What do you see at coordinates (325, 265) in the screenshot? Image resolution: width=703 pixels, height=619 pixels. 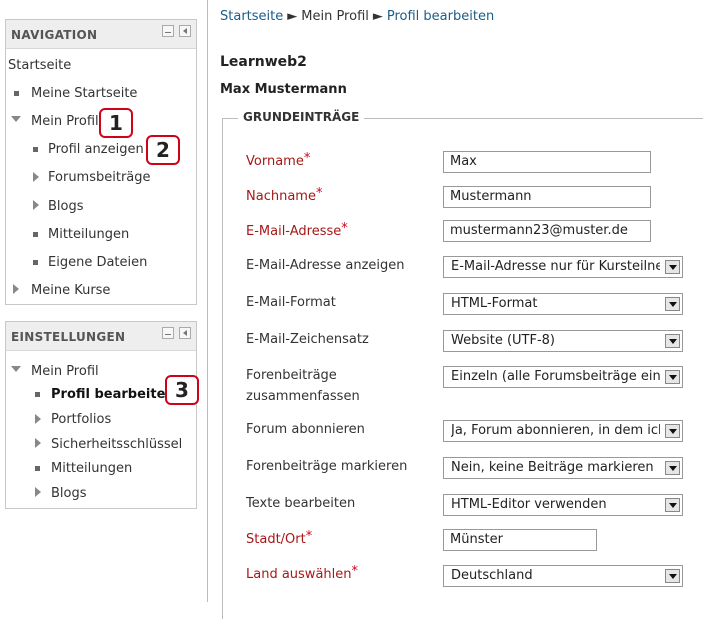 I see `email-anzeigen-label: E-Mail-Adresse anzeigen` at bounding box center [325, 265].